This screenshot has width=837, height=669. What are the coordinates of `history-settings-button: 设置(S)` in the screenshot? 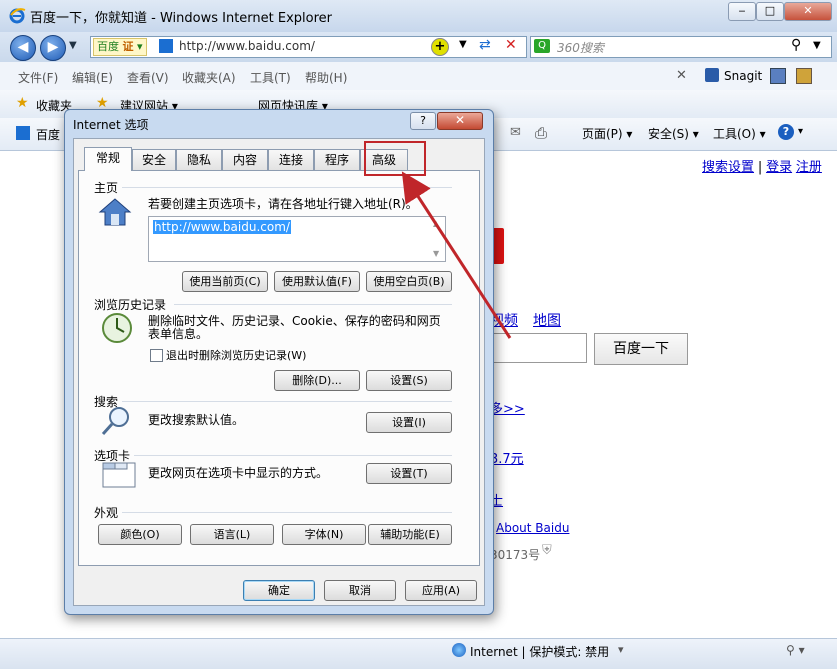 It's located at (409, 380).